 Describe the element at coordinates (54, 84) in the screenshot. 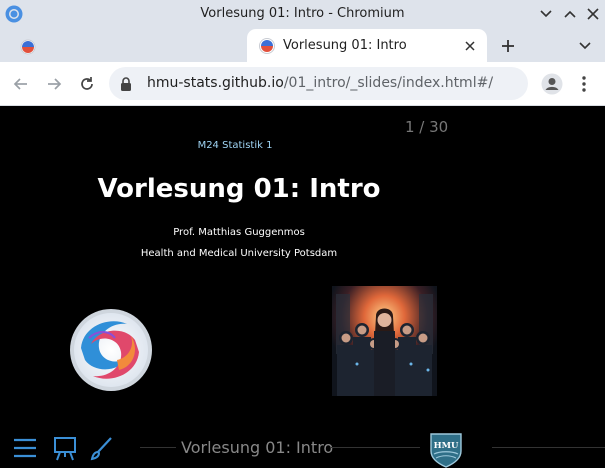

I see `forward-arrow-icon` at that location.